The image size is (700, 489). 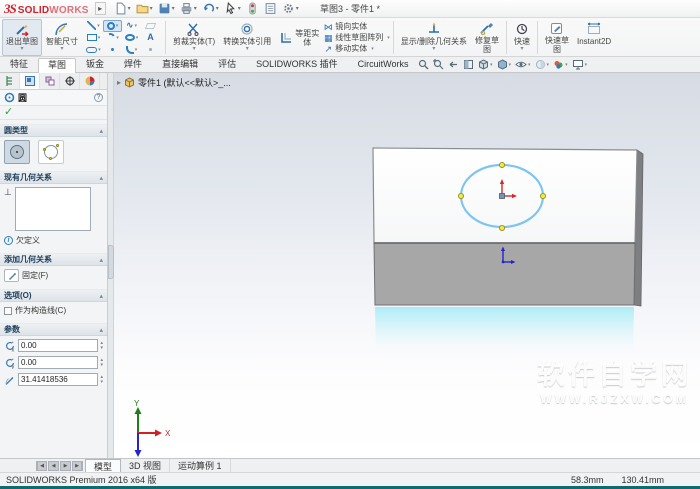 What do you see at coordinates (53, 130) in the screenshot?
I see `section-circle-type: 圆类型 ▴` at bounding box center [53, 130].